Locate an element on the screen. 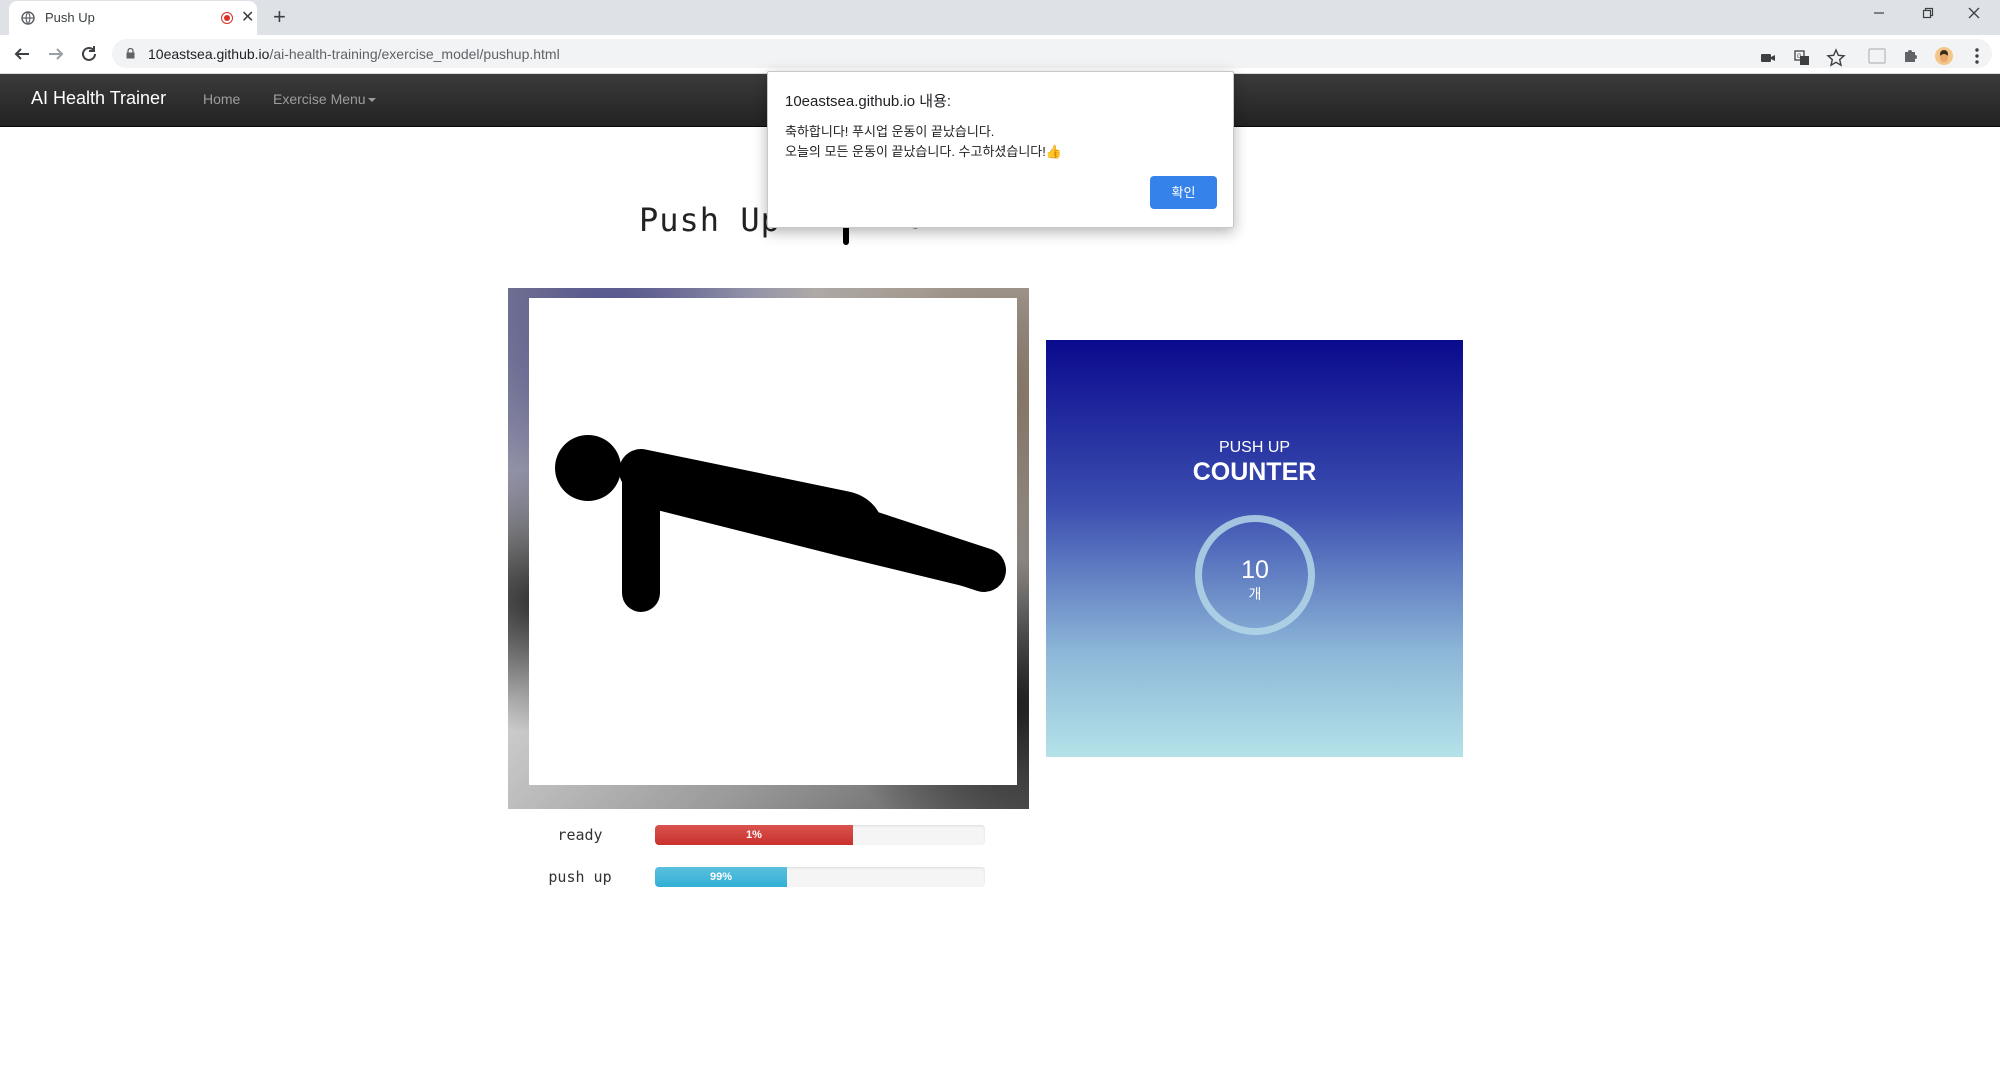 This screenshot has height=1083, width=2000. counter-ring: 10 개 is located at coordinates (1255, 575).